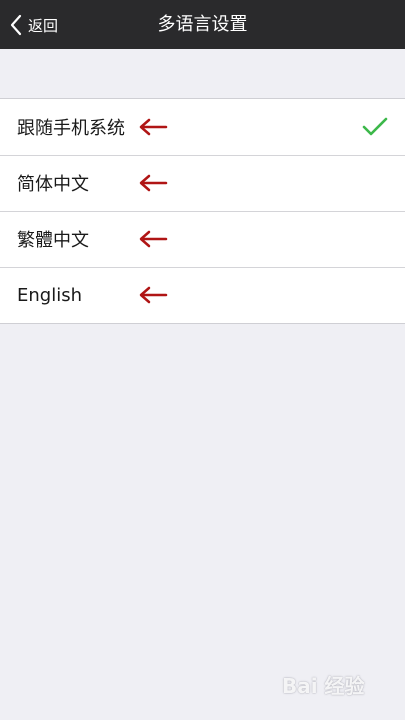  I want to click on page-title: 多语言设置, so click(202, 24).